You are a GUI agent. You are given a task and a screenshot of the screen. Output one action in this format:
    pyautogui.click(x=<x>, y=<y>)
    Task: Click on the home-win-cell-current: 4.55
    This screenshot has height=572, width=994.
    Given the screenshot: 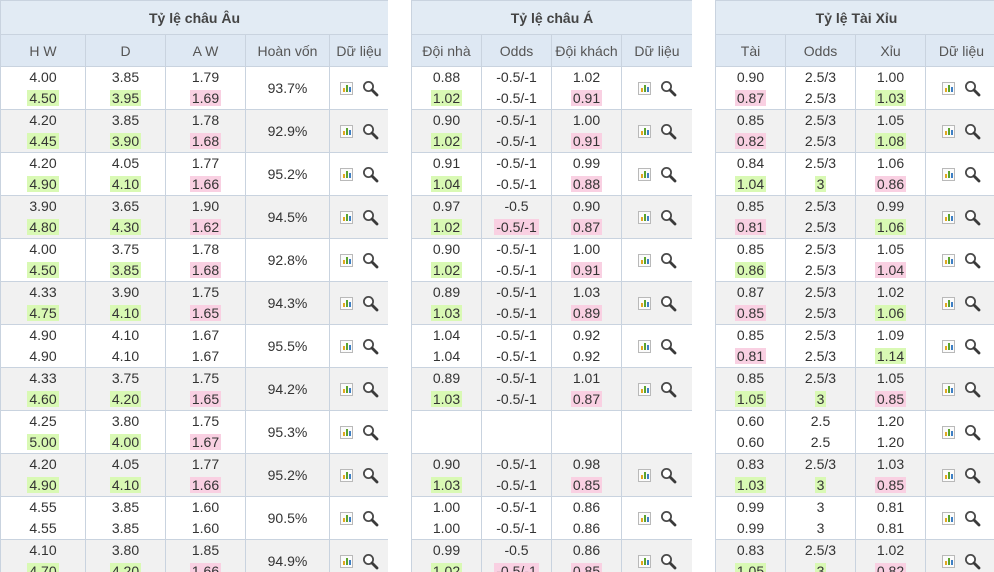 What is the action you would take?
    pyautogui.click(x=43, y=528)
    